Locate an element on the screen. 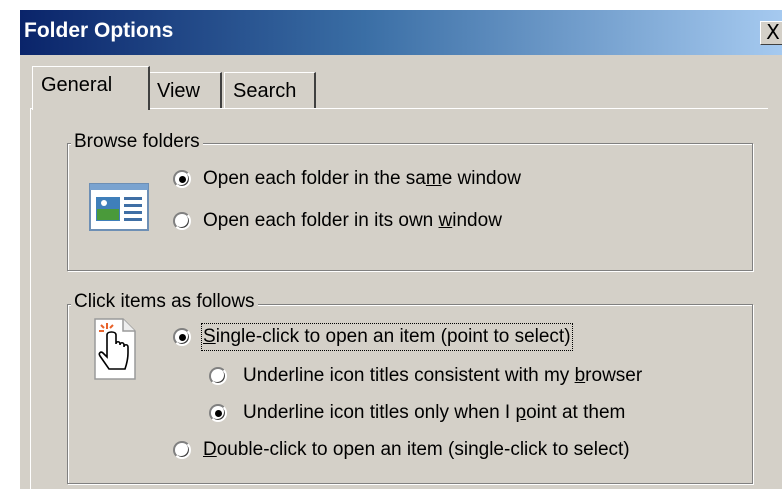 This screenshot has width=782, height=489. open-own-window-radio is located at coordinates (182, 221).